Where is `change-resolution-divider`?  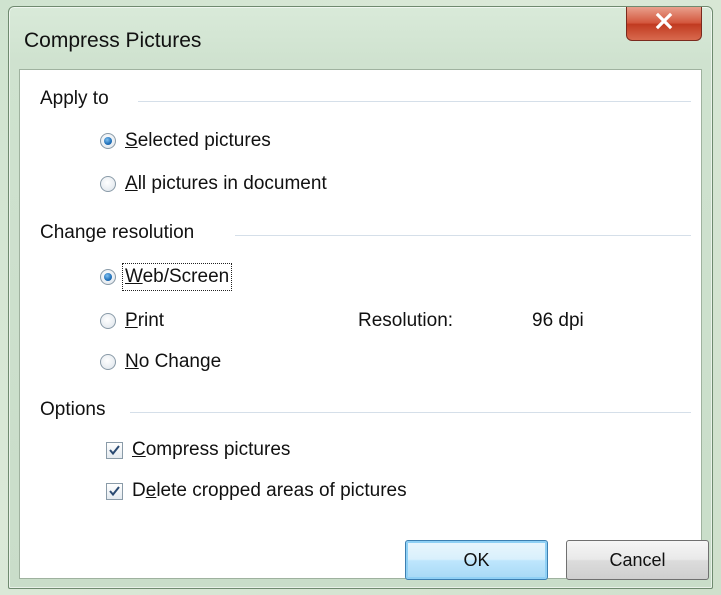 change-resolution-divider is located at coordinates (463, 235).